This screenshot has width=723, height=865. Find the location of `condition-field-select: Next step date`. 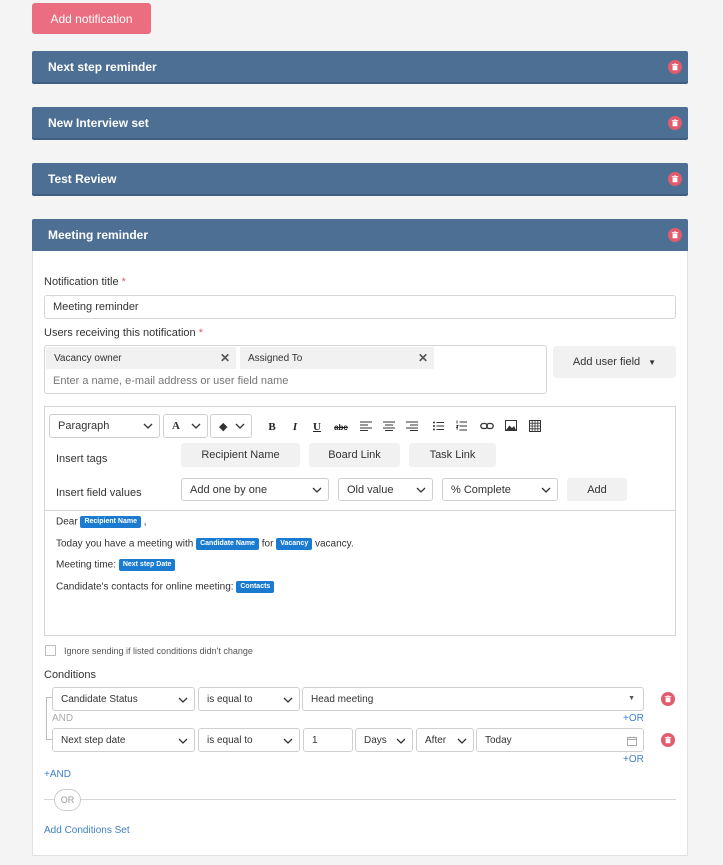

condition-field-select: Next step date is located at coordinates (123, 740).